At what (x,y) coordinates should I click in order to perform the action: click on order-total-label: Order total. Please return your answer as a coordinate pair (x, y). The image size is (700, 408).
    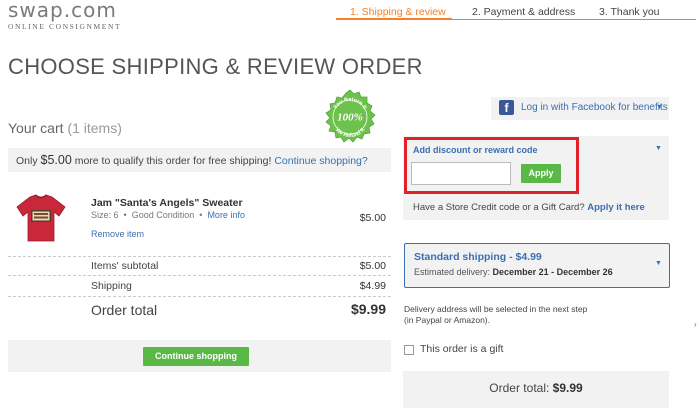
    Looking at the image, I should click on (124, 310).